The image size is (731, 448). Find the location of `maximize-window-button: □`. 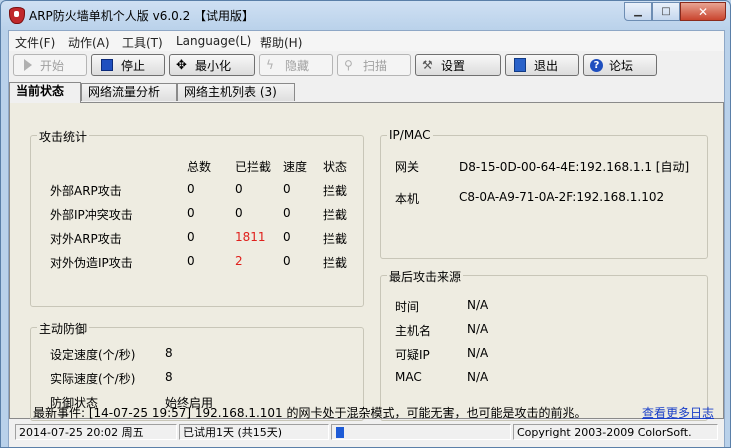

maximize-window-button: □ is located at coordinates (666, 11).